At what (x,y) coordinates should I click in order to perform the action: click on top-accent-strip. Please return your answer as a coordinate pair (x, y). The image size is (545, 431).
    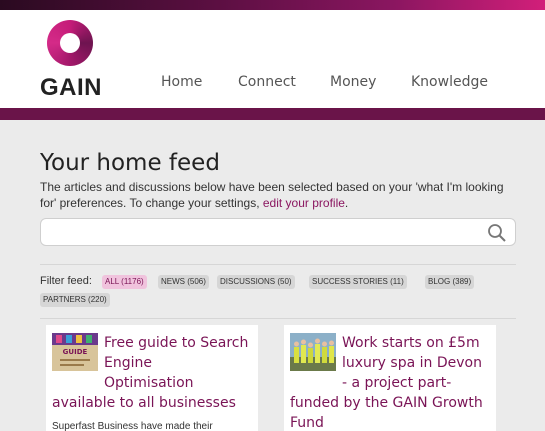
    Looking at the image, I should click on (272, 5).